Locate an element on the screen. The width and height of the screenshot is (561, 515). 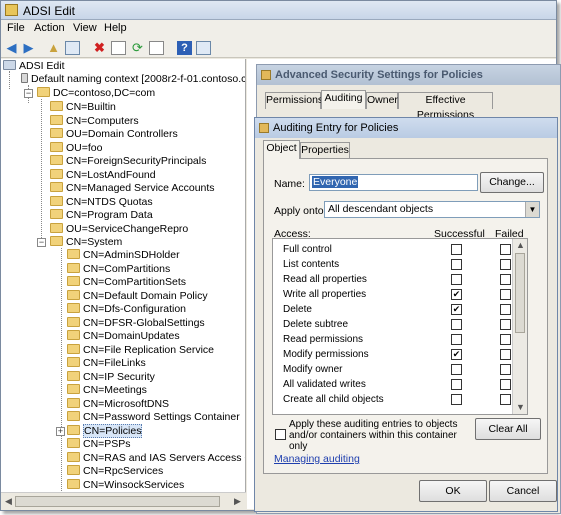
tab-object: Object is located at coordinates (281, 149).